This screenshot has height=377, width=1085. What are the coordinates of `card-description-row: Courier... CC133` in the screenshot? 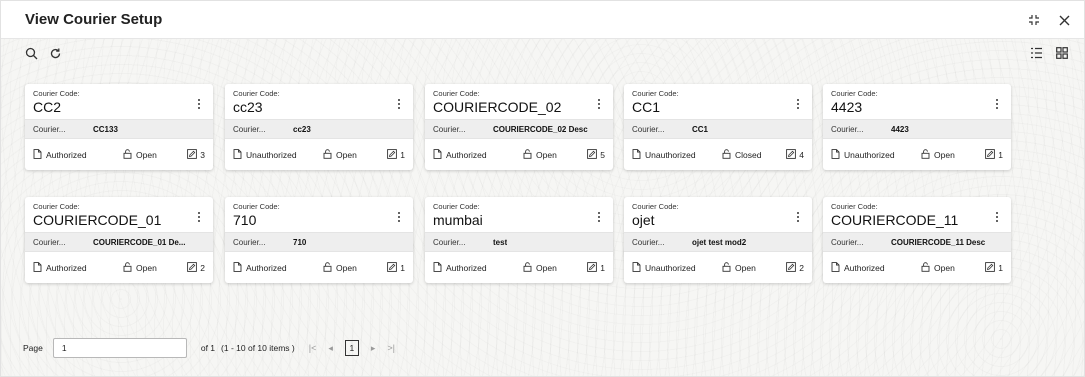 It's located at (119, 129).